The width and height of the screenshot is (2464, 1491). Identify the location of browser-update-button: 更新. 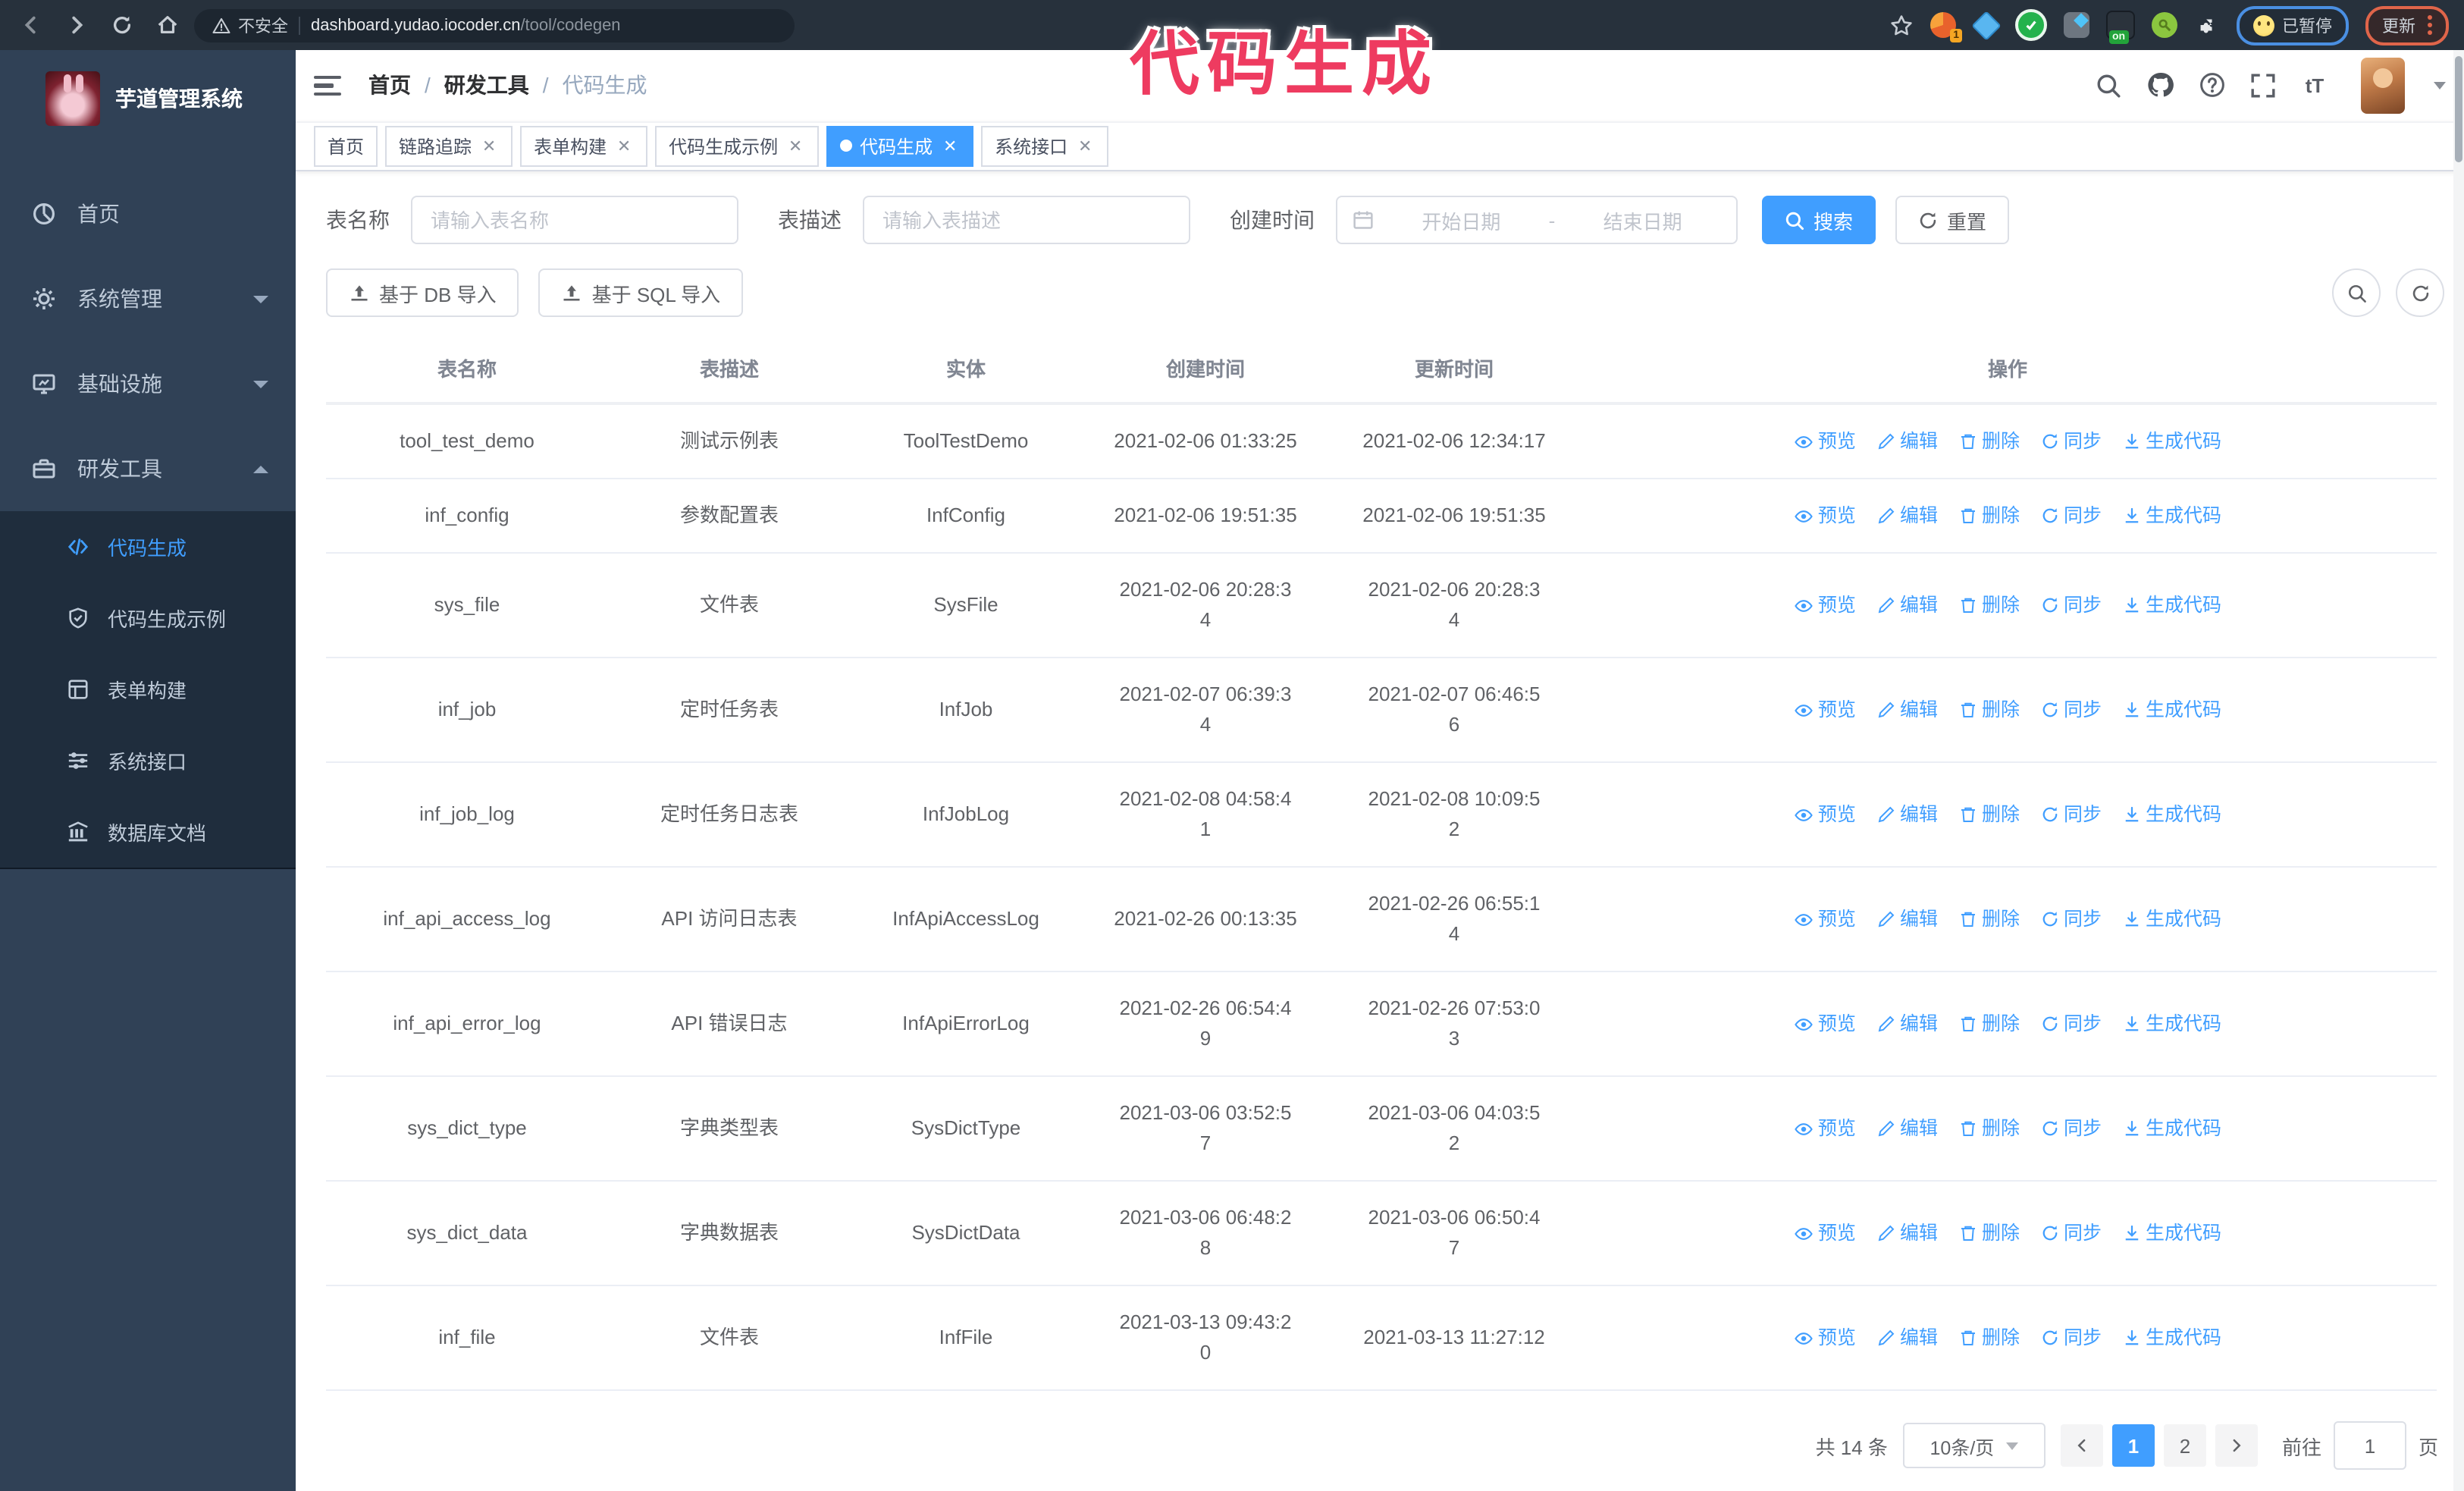
(2407, 25).